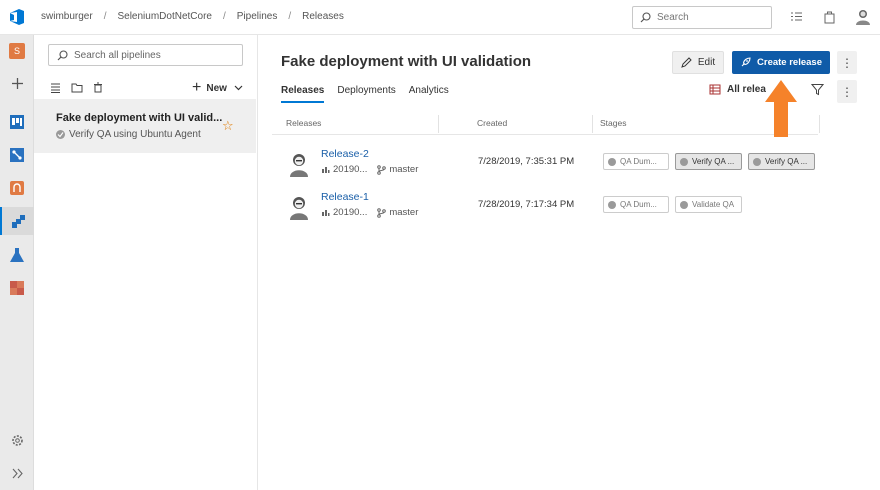 Image resolution: width=880 pixels, height=490 pixels. What do you see at coordinates (257, 16) in the screenshot?
I see `breadcrumb-pipelines: Pipelines` at bounding box center [257, 16].